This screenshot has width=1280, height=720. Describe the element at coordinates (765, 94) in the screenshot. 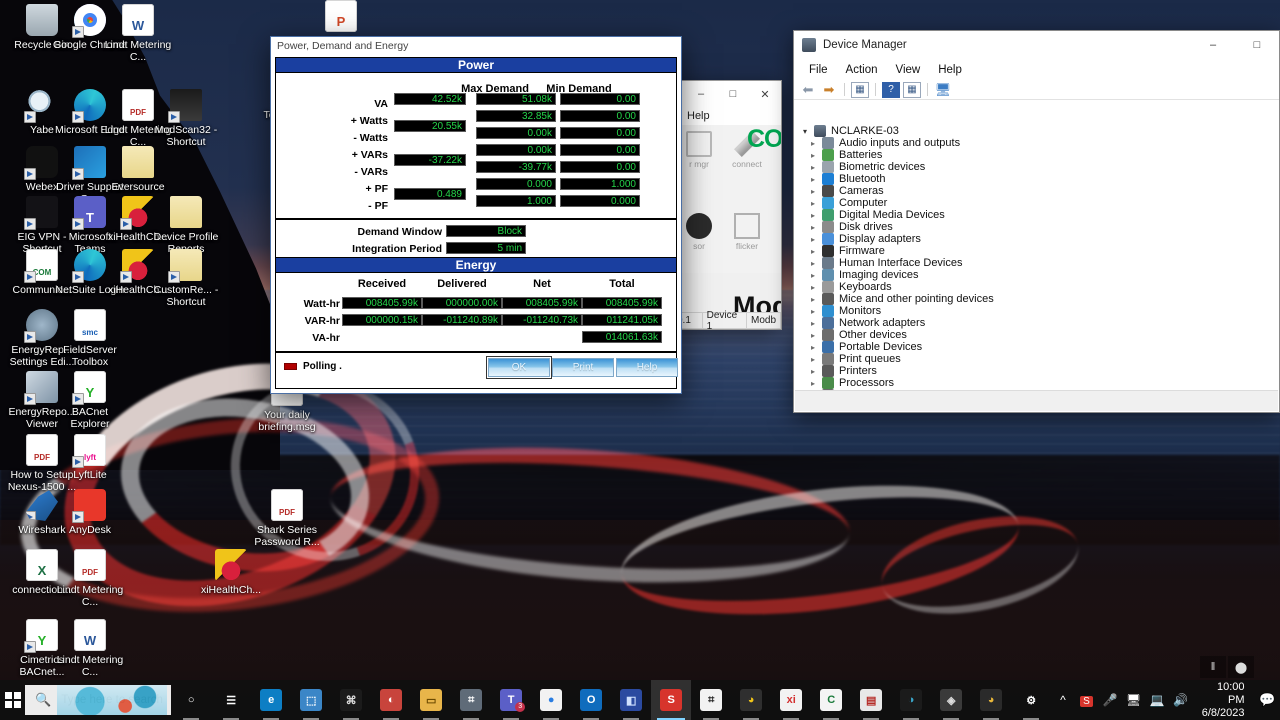

I see `bg-close-button: ✕` at that location.